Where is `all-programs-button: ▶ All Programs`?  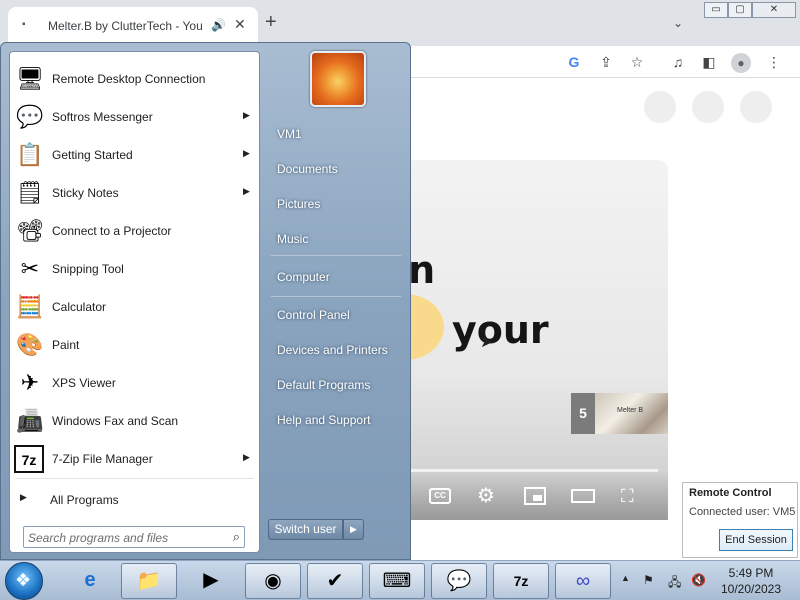
all-programs-button: ▶ All Programs is located at coordinates (134, 499).